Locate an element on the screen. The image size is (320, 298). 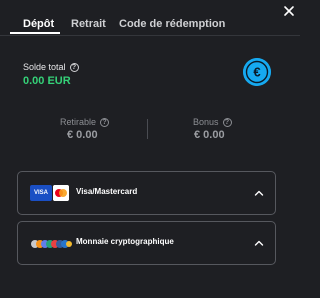
tab-bar: Dépôt Retrait Code de rédemption is located at coordinates (150, 18).